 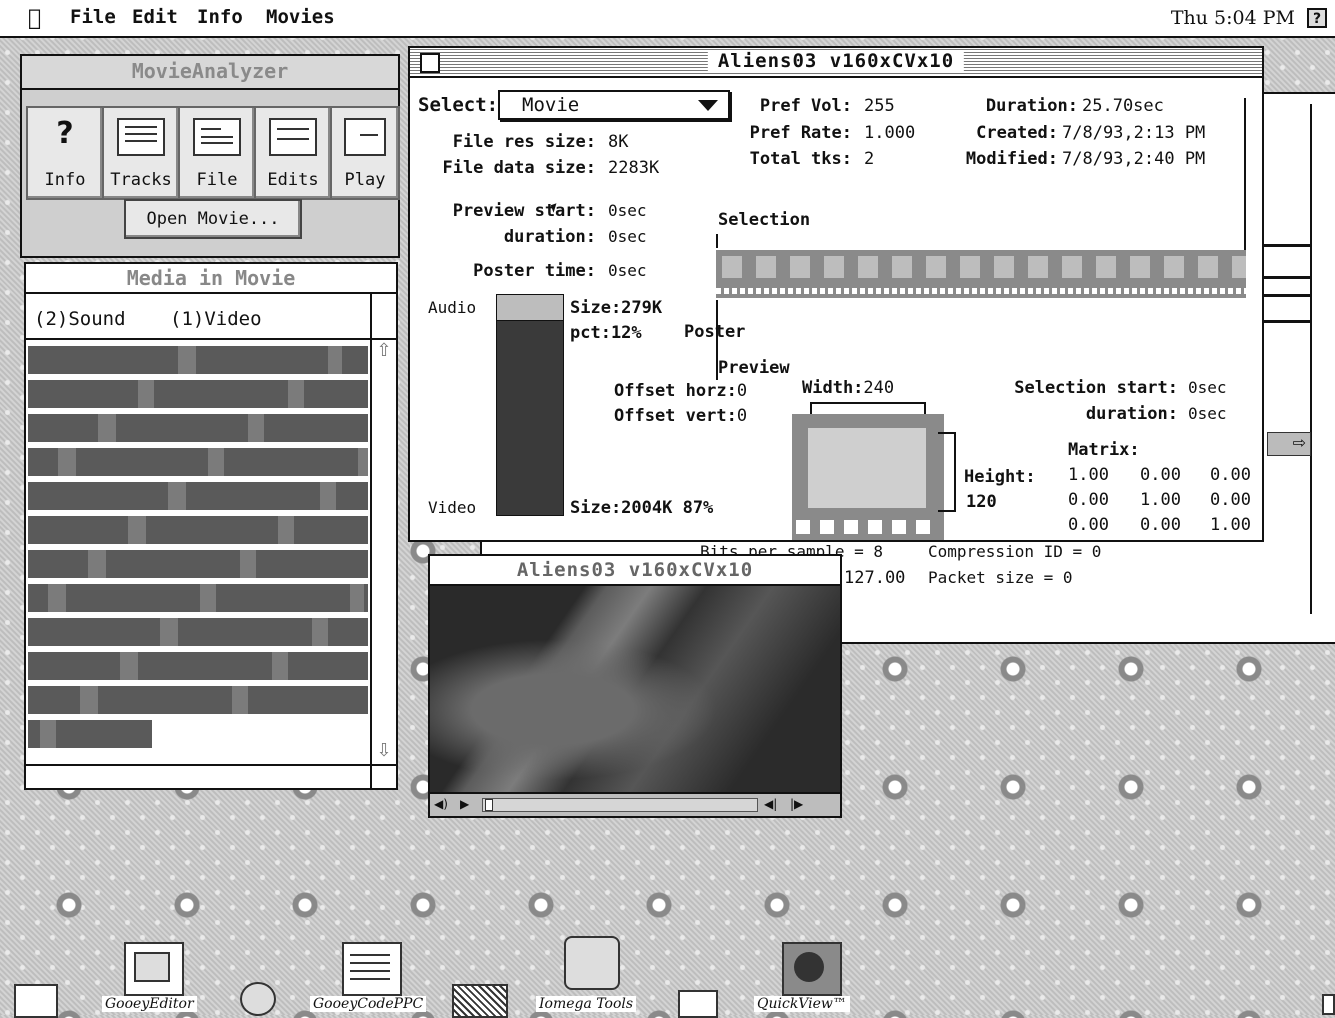 I want to click on width-field: Width:240, so click(x=848, y=388).